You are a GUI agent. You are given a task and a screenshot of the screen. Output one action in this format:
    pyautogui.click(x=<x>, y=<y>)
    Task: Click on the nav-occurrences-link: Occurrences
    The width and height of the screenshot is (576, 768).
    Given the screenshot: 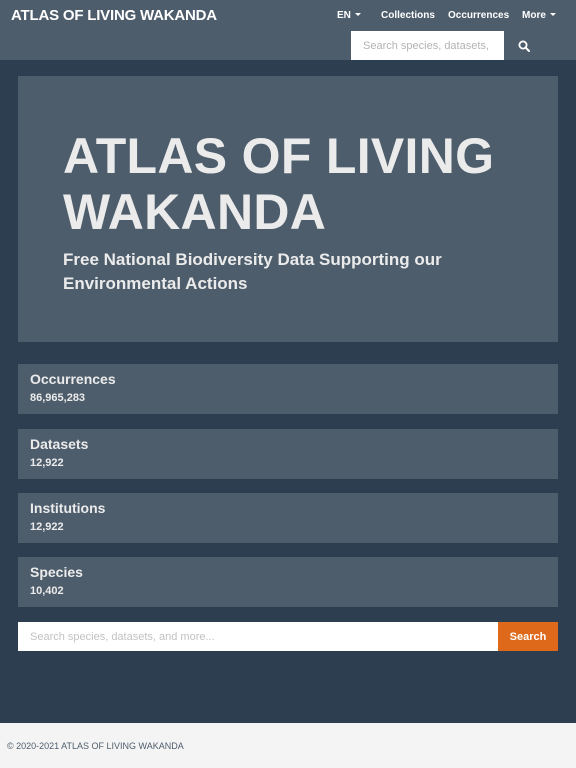 What is the action you would take?
    pyautogui.click(x=478, y=15)
    